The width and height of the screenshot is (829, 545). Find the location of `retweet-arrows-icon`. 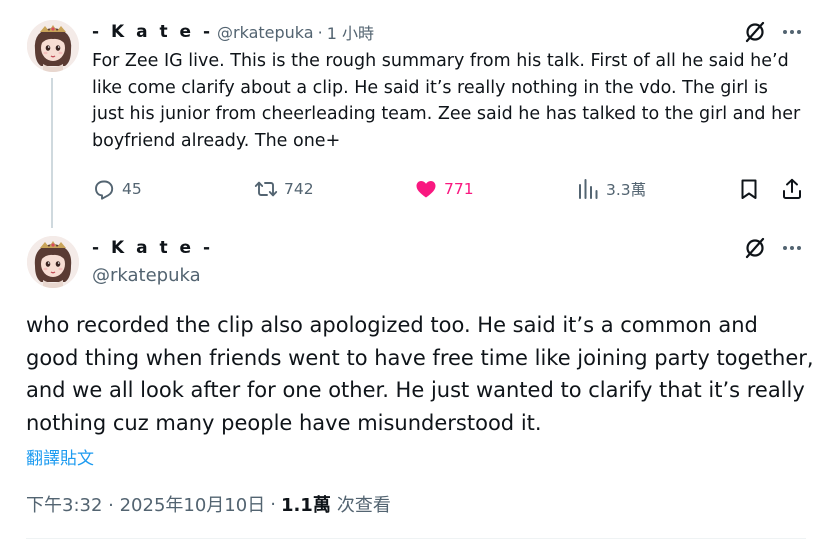

retweet-arrows-icon is located at coordinates (266, 189).